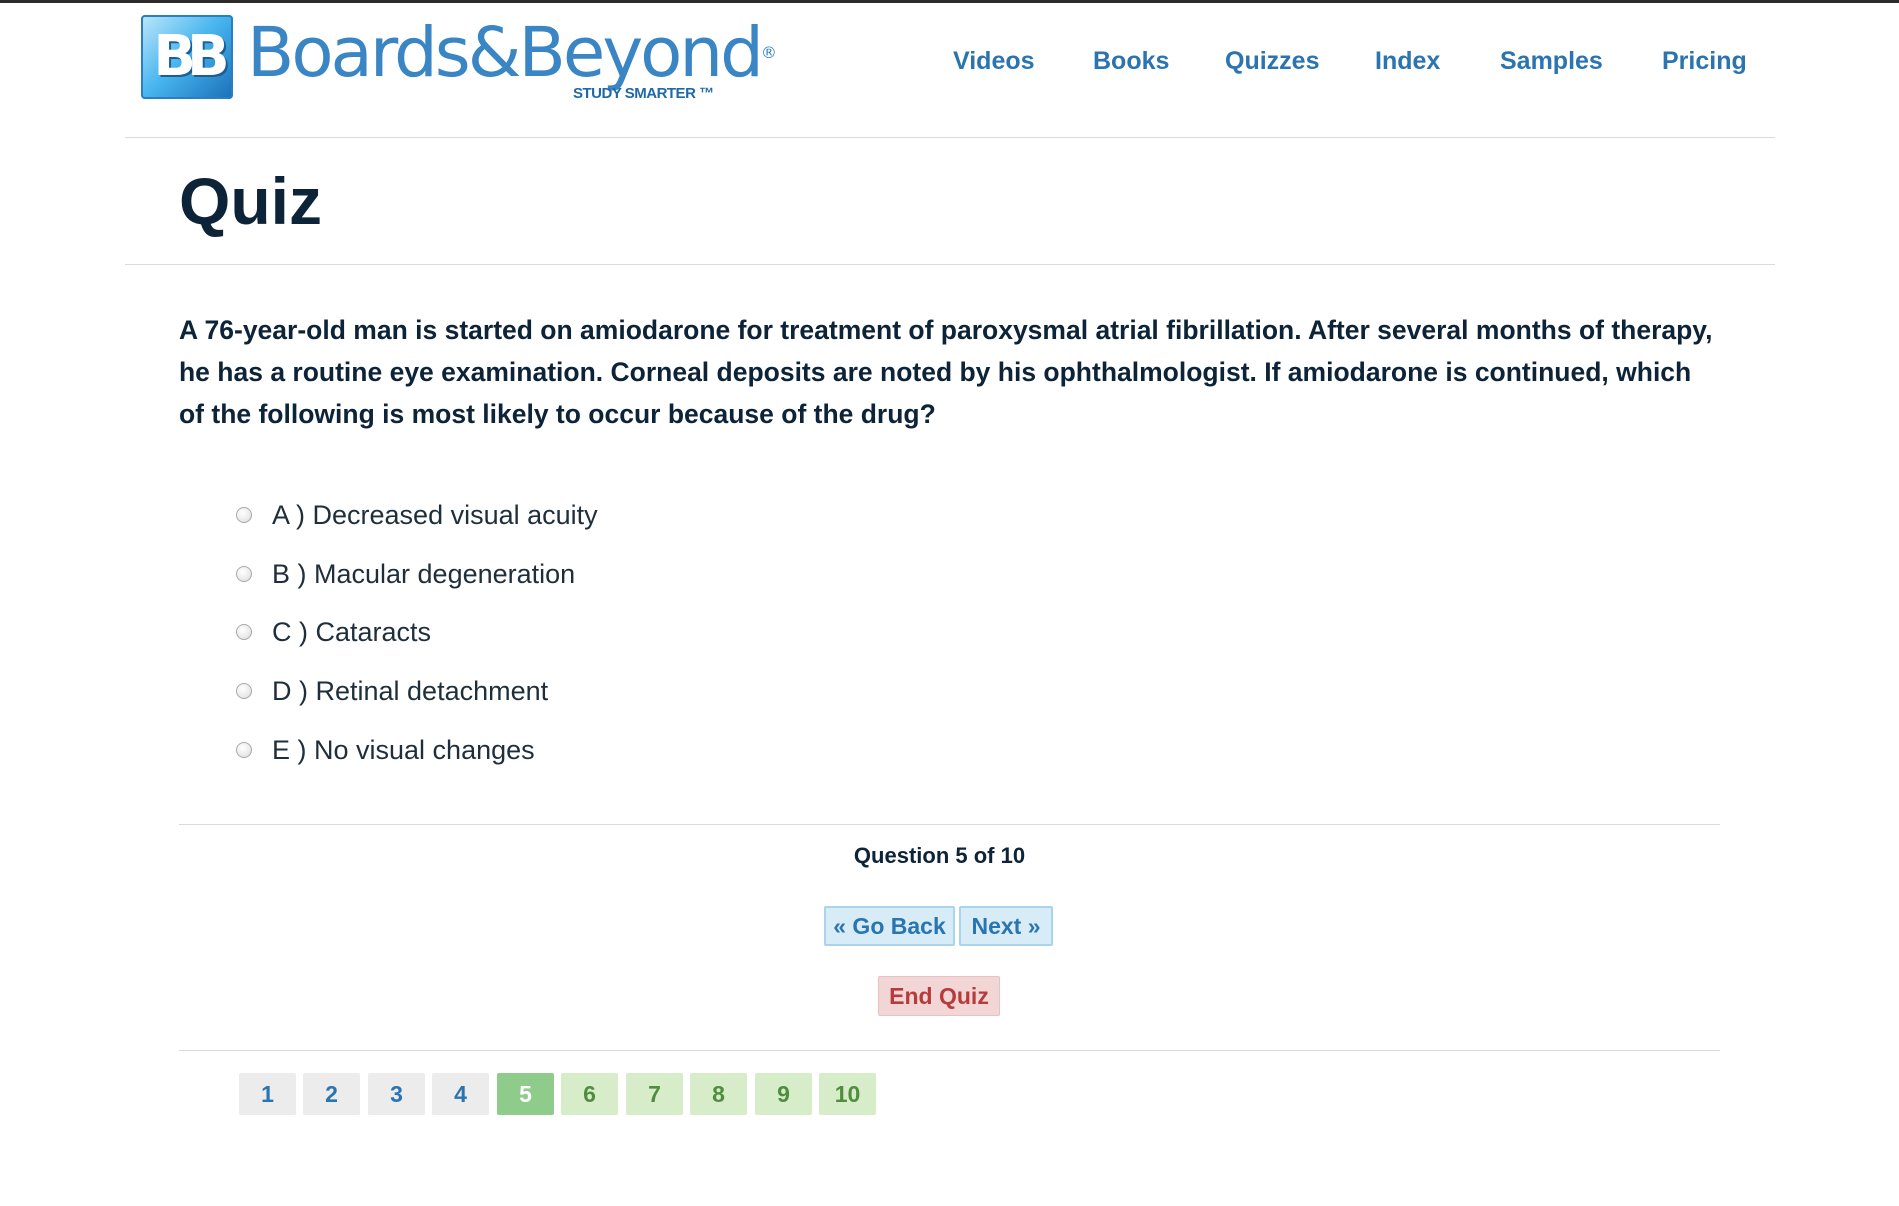 Image resolution: width=1899 pixels, height=1206 pixels. I want to click on brand-name-text: Boards&Beyond, so click(505, 53).